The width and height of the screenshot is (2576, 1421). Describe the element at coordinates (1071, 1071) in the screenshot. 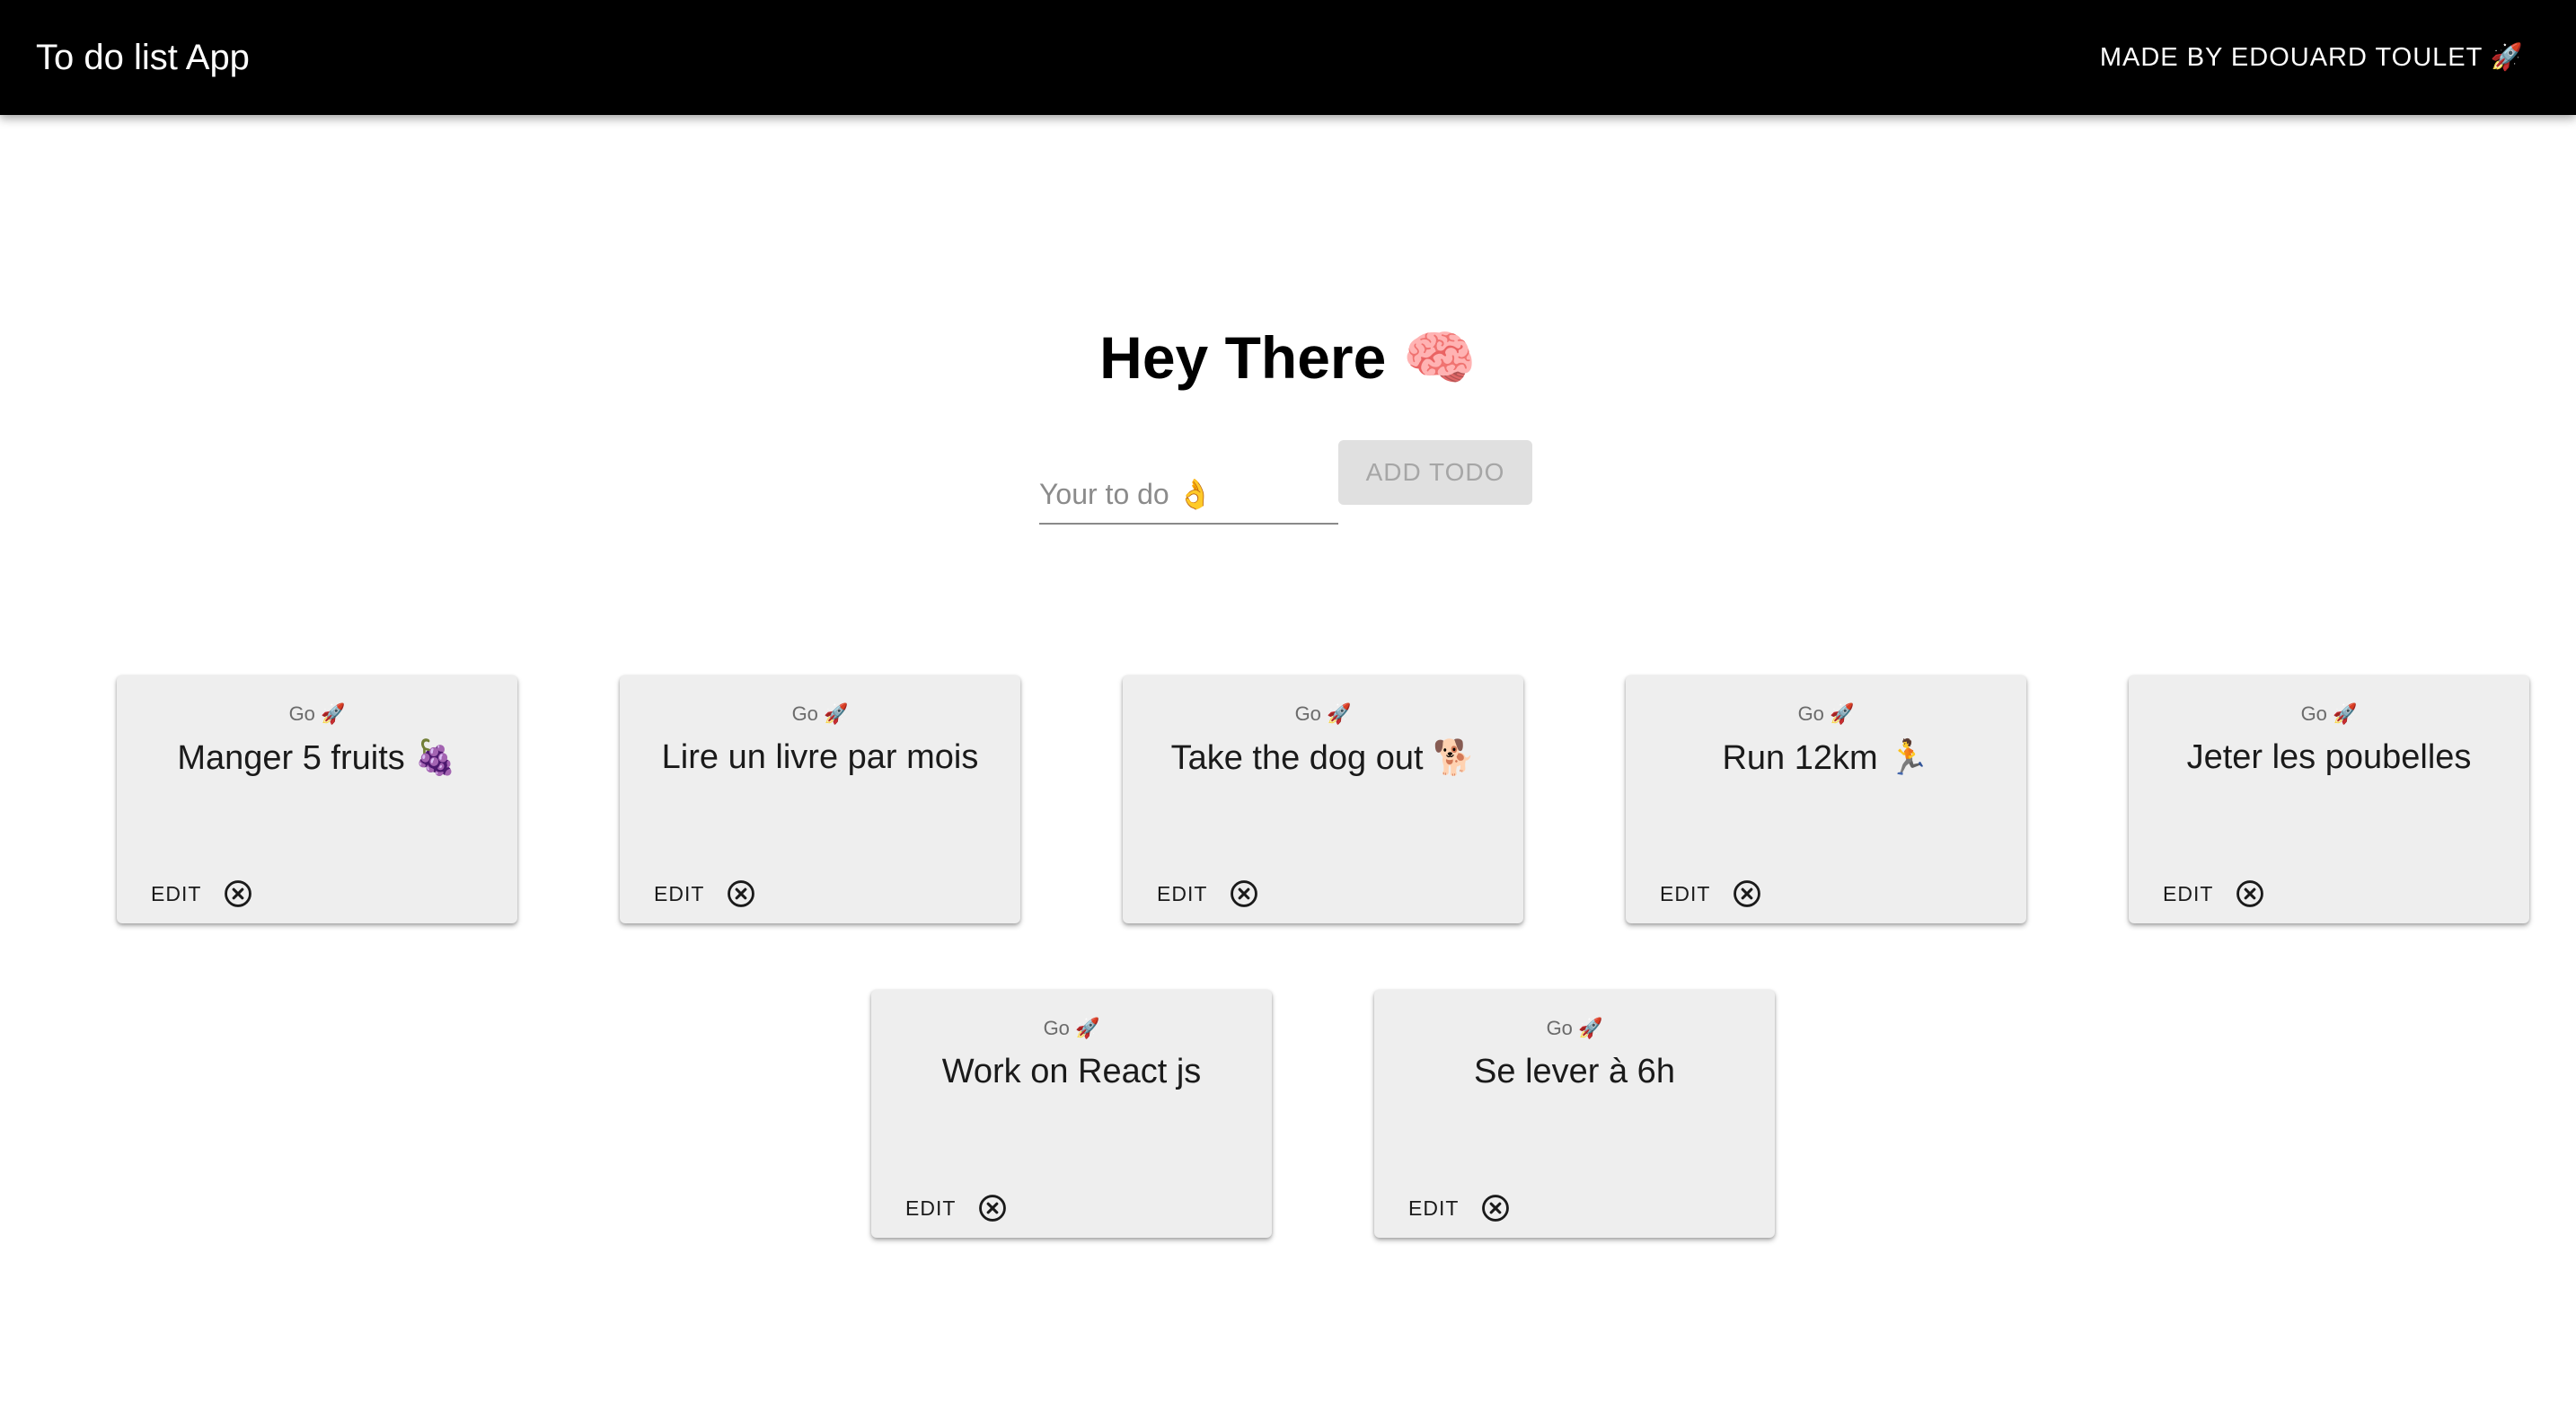

I see `todo-title: Work on React js` at that location.